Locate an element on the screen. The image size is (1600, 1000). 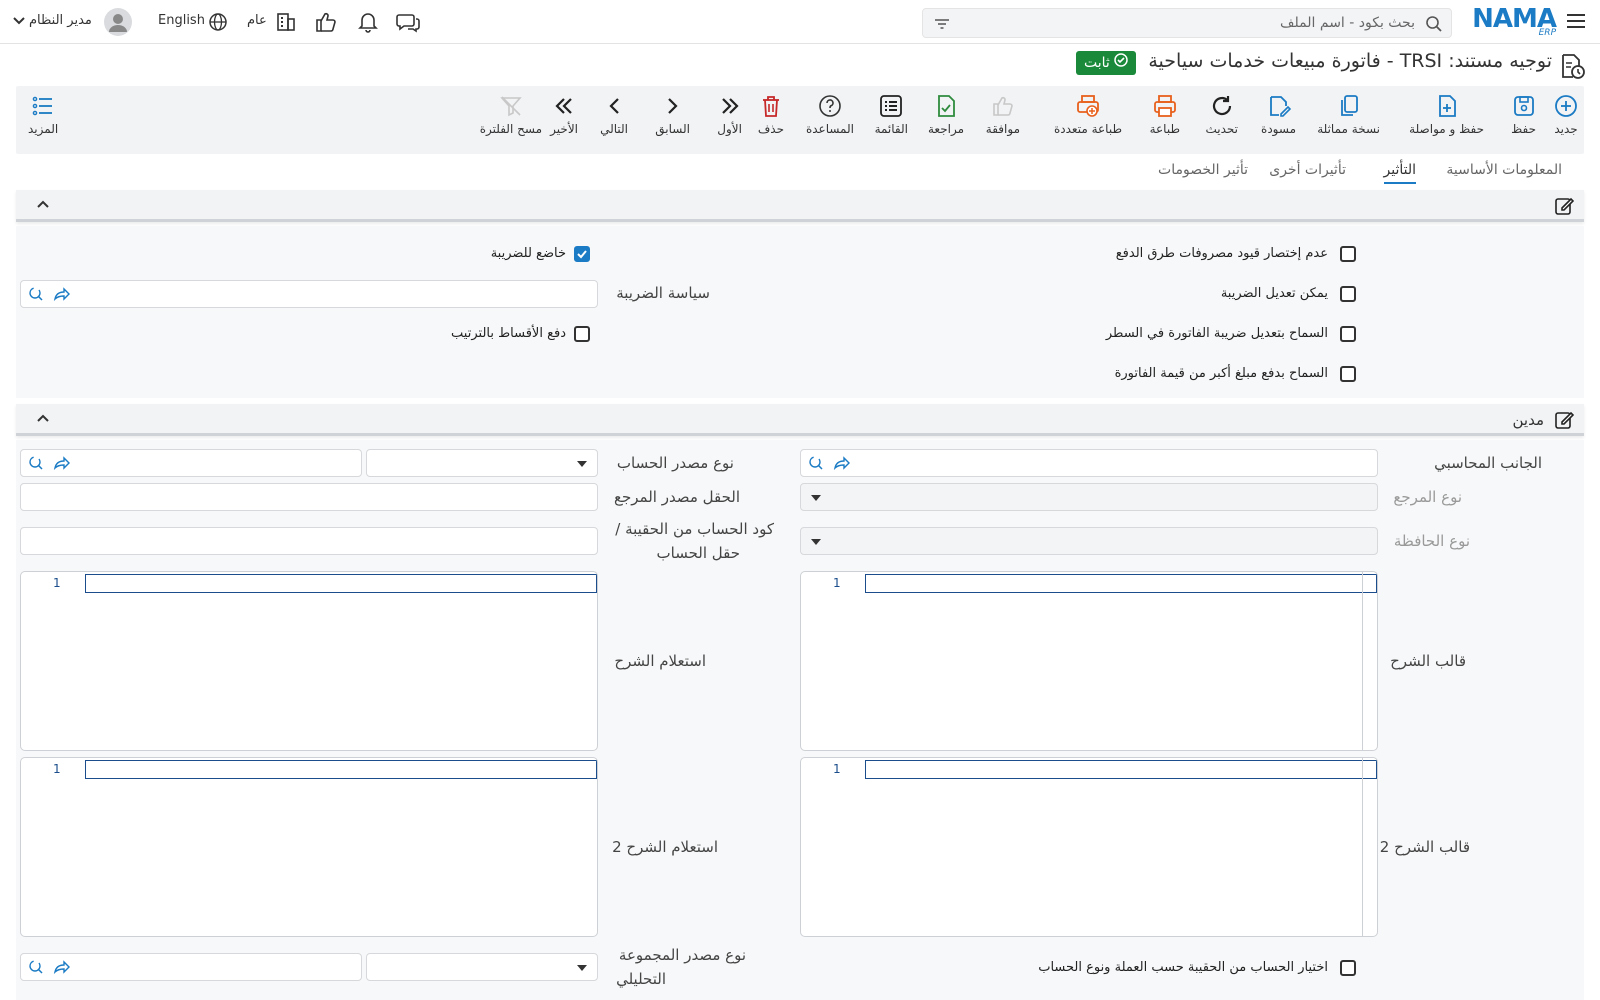
user-avatar-icon is located at coordinates (118, 24).